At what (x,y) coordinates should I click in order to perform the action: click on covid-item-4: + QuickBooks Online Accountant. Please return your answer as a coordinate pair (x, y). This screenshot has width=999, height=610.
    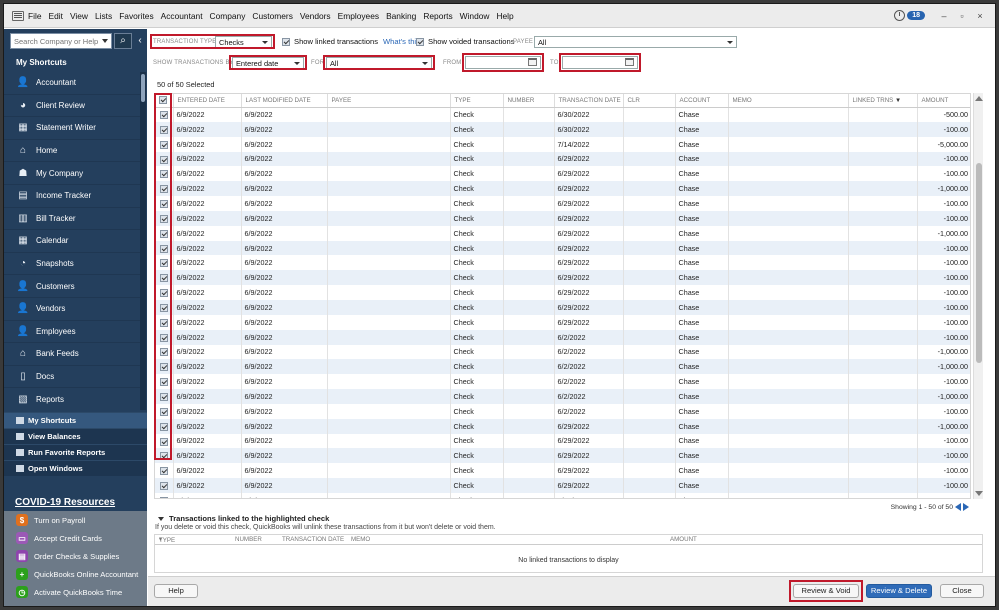
    Looking at the image, I should click on (75, 574).